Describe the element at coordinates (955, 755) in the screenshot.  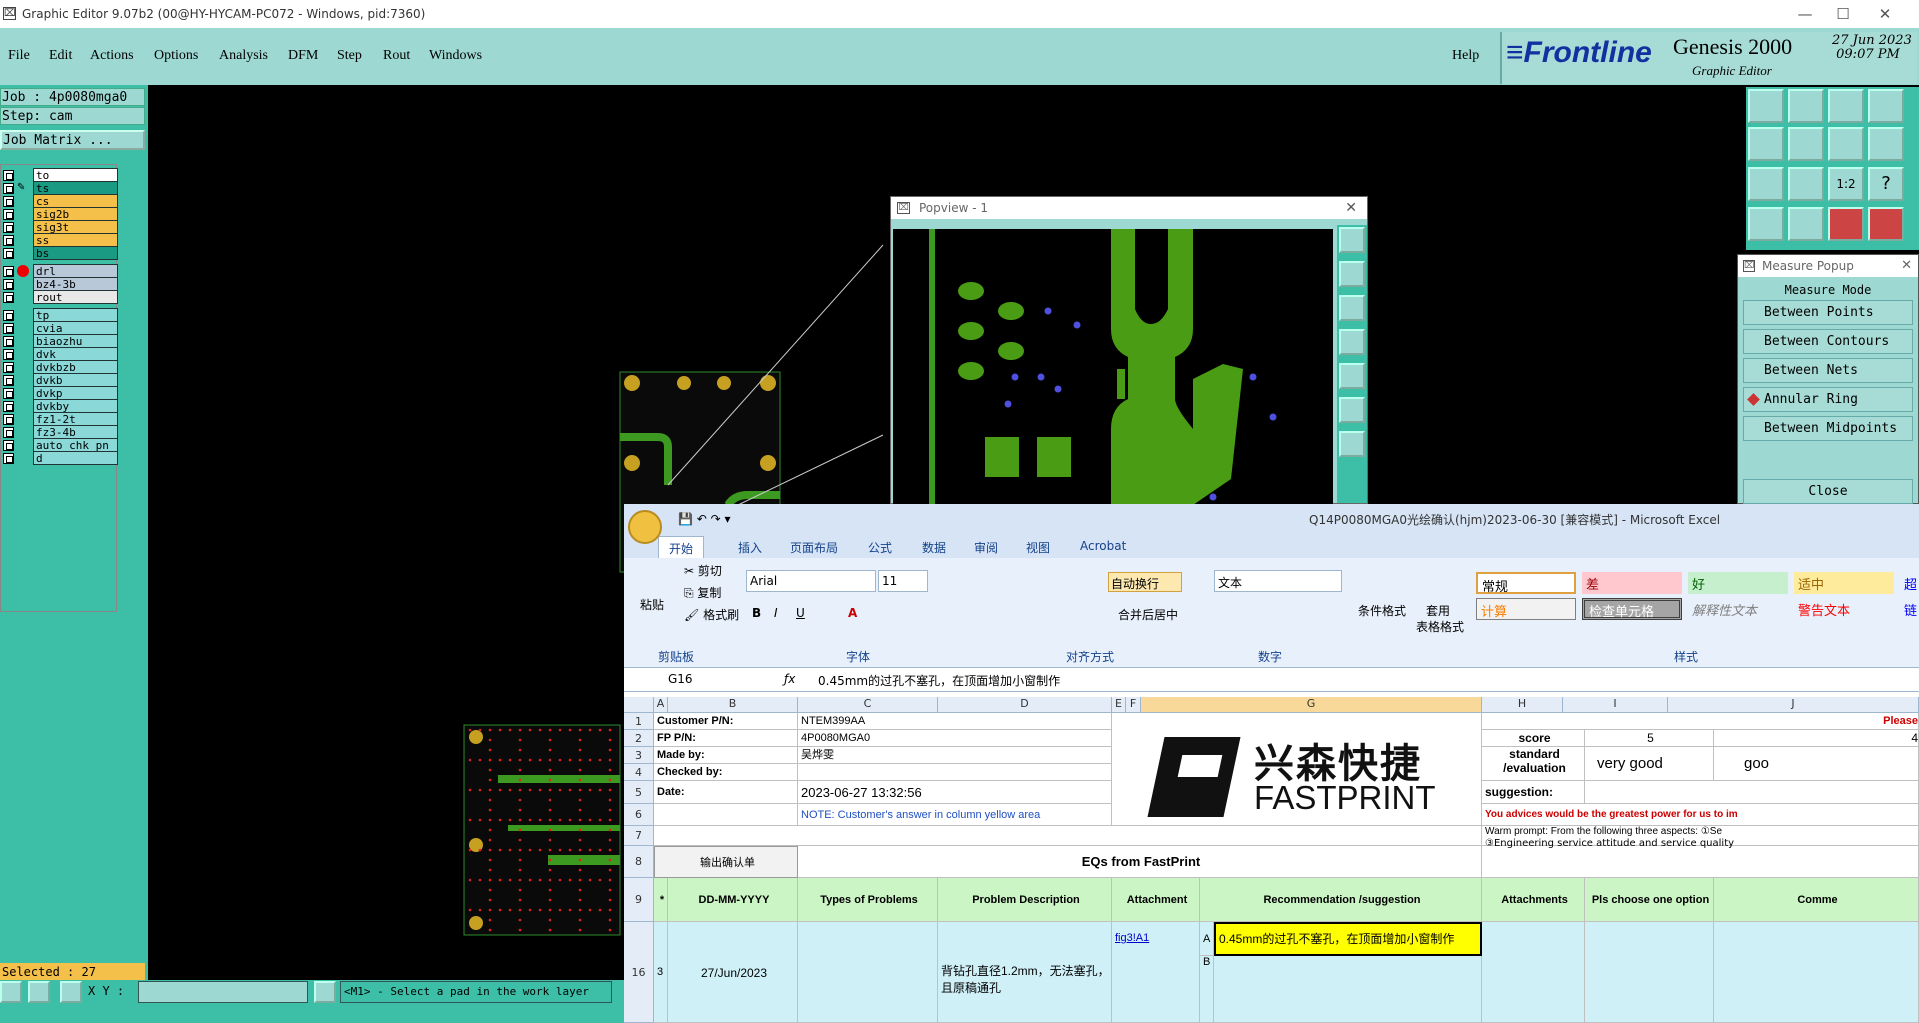
I see `cell: 吴烨雯` at that location.